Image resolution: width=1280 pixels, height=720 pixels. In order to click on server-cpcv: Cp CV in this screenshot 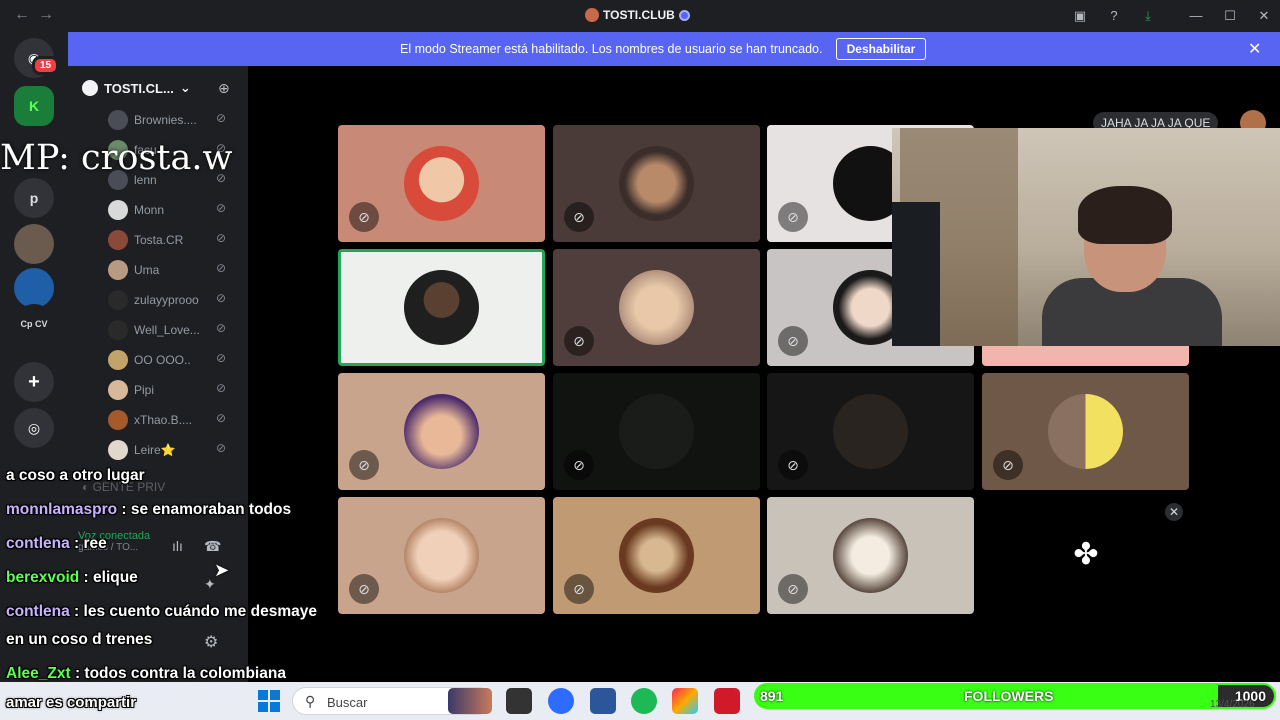, I will do `click(34, 324)`.